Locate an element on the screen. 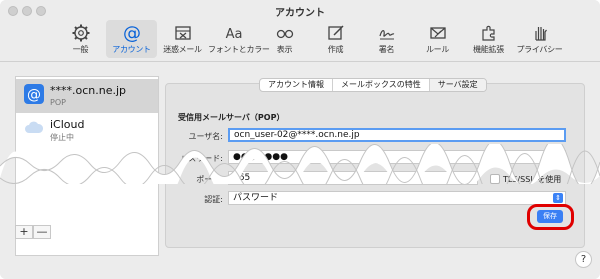 The image size is (600, 279). toolbar-privacy: プライバシー is located at coordinates (539, 39).